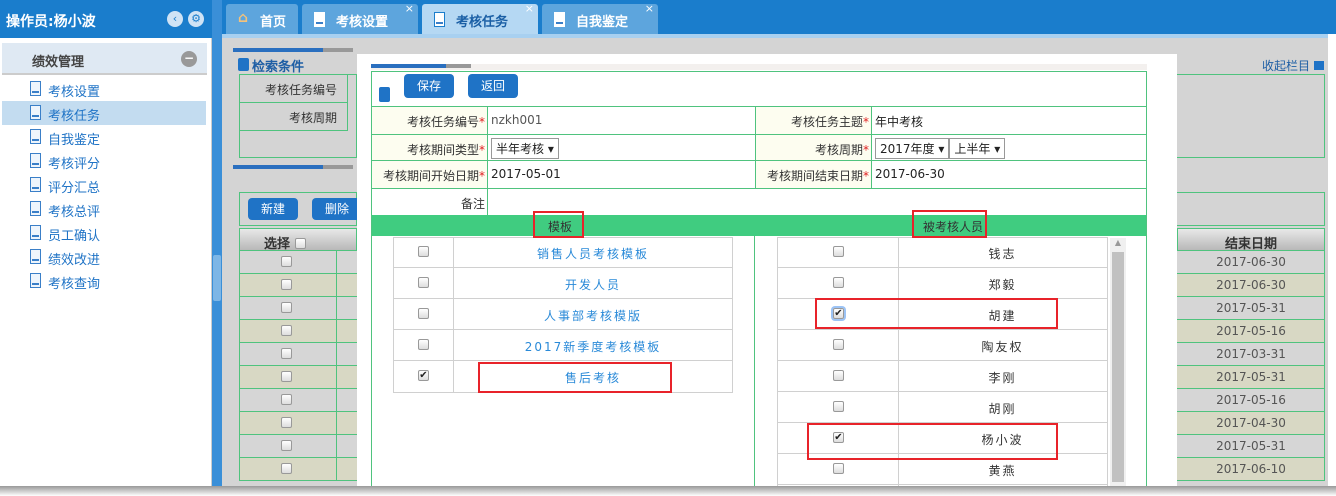  I want to click on period-type-label: 考核期间类型*, so click(429, 147).